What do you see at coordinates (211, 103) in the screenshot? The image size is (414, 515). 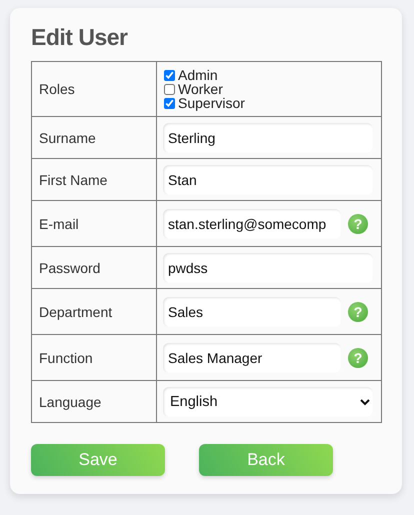 I see `checkbox-label: Supervisor` at bounding box center [211, 103].